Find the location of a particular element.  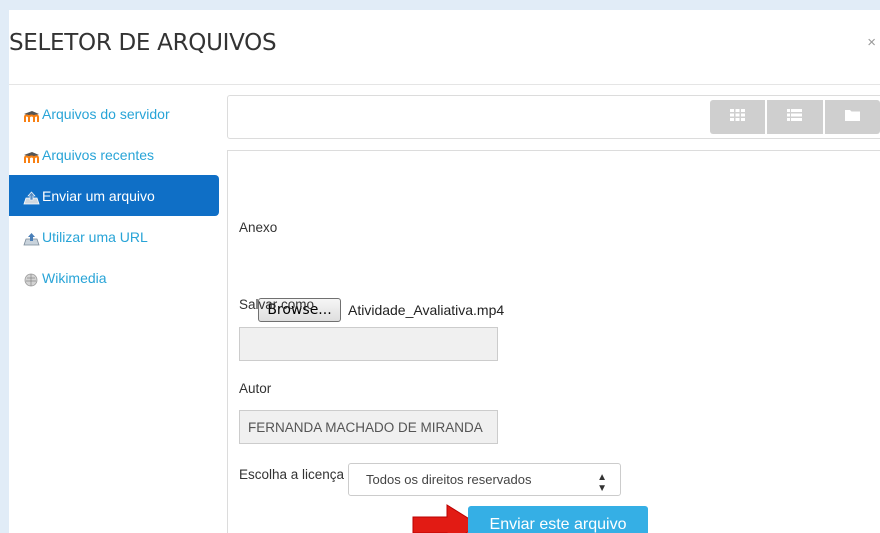

sidebar-item-recent-files: Arquivos recentes is located at coordinates (114, 154).